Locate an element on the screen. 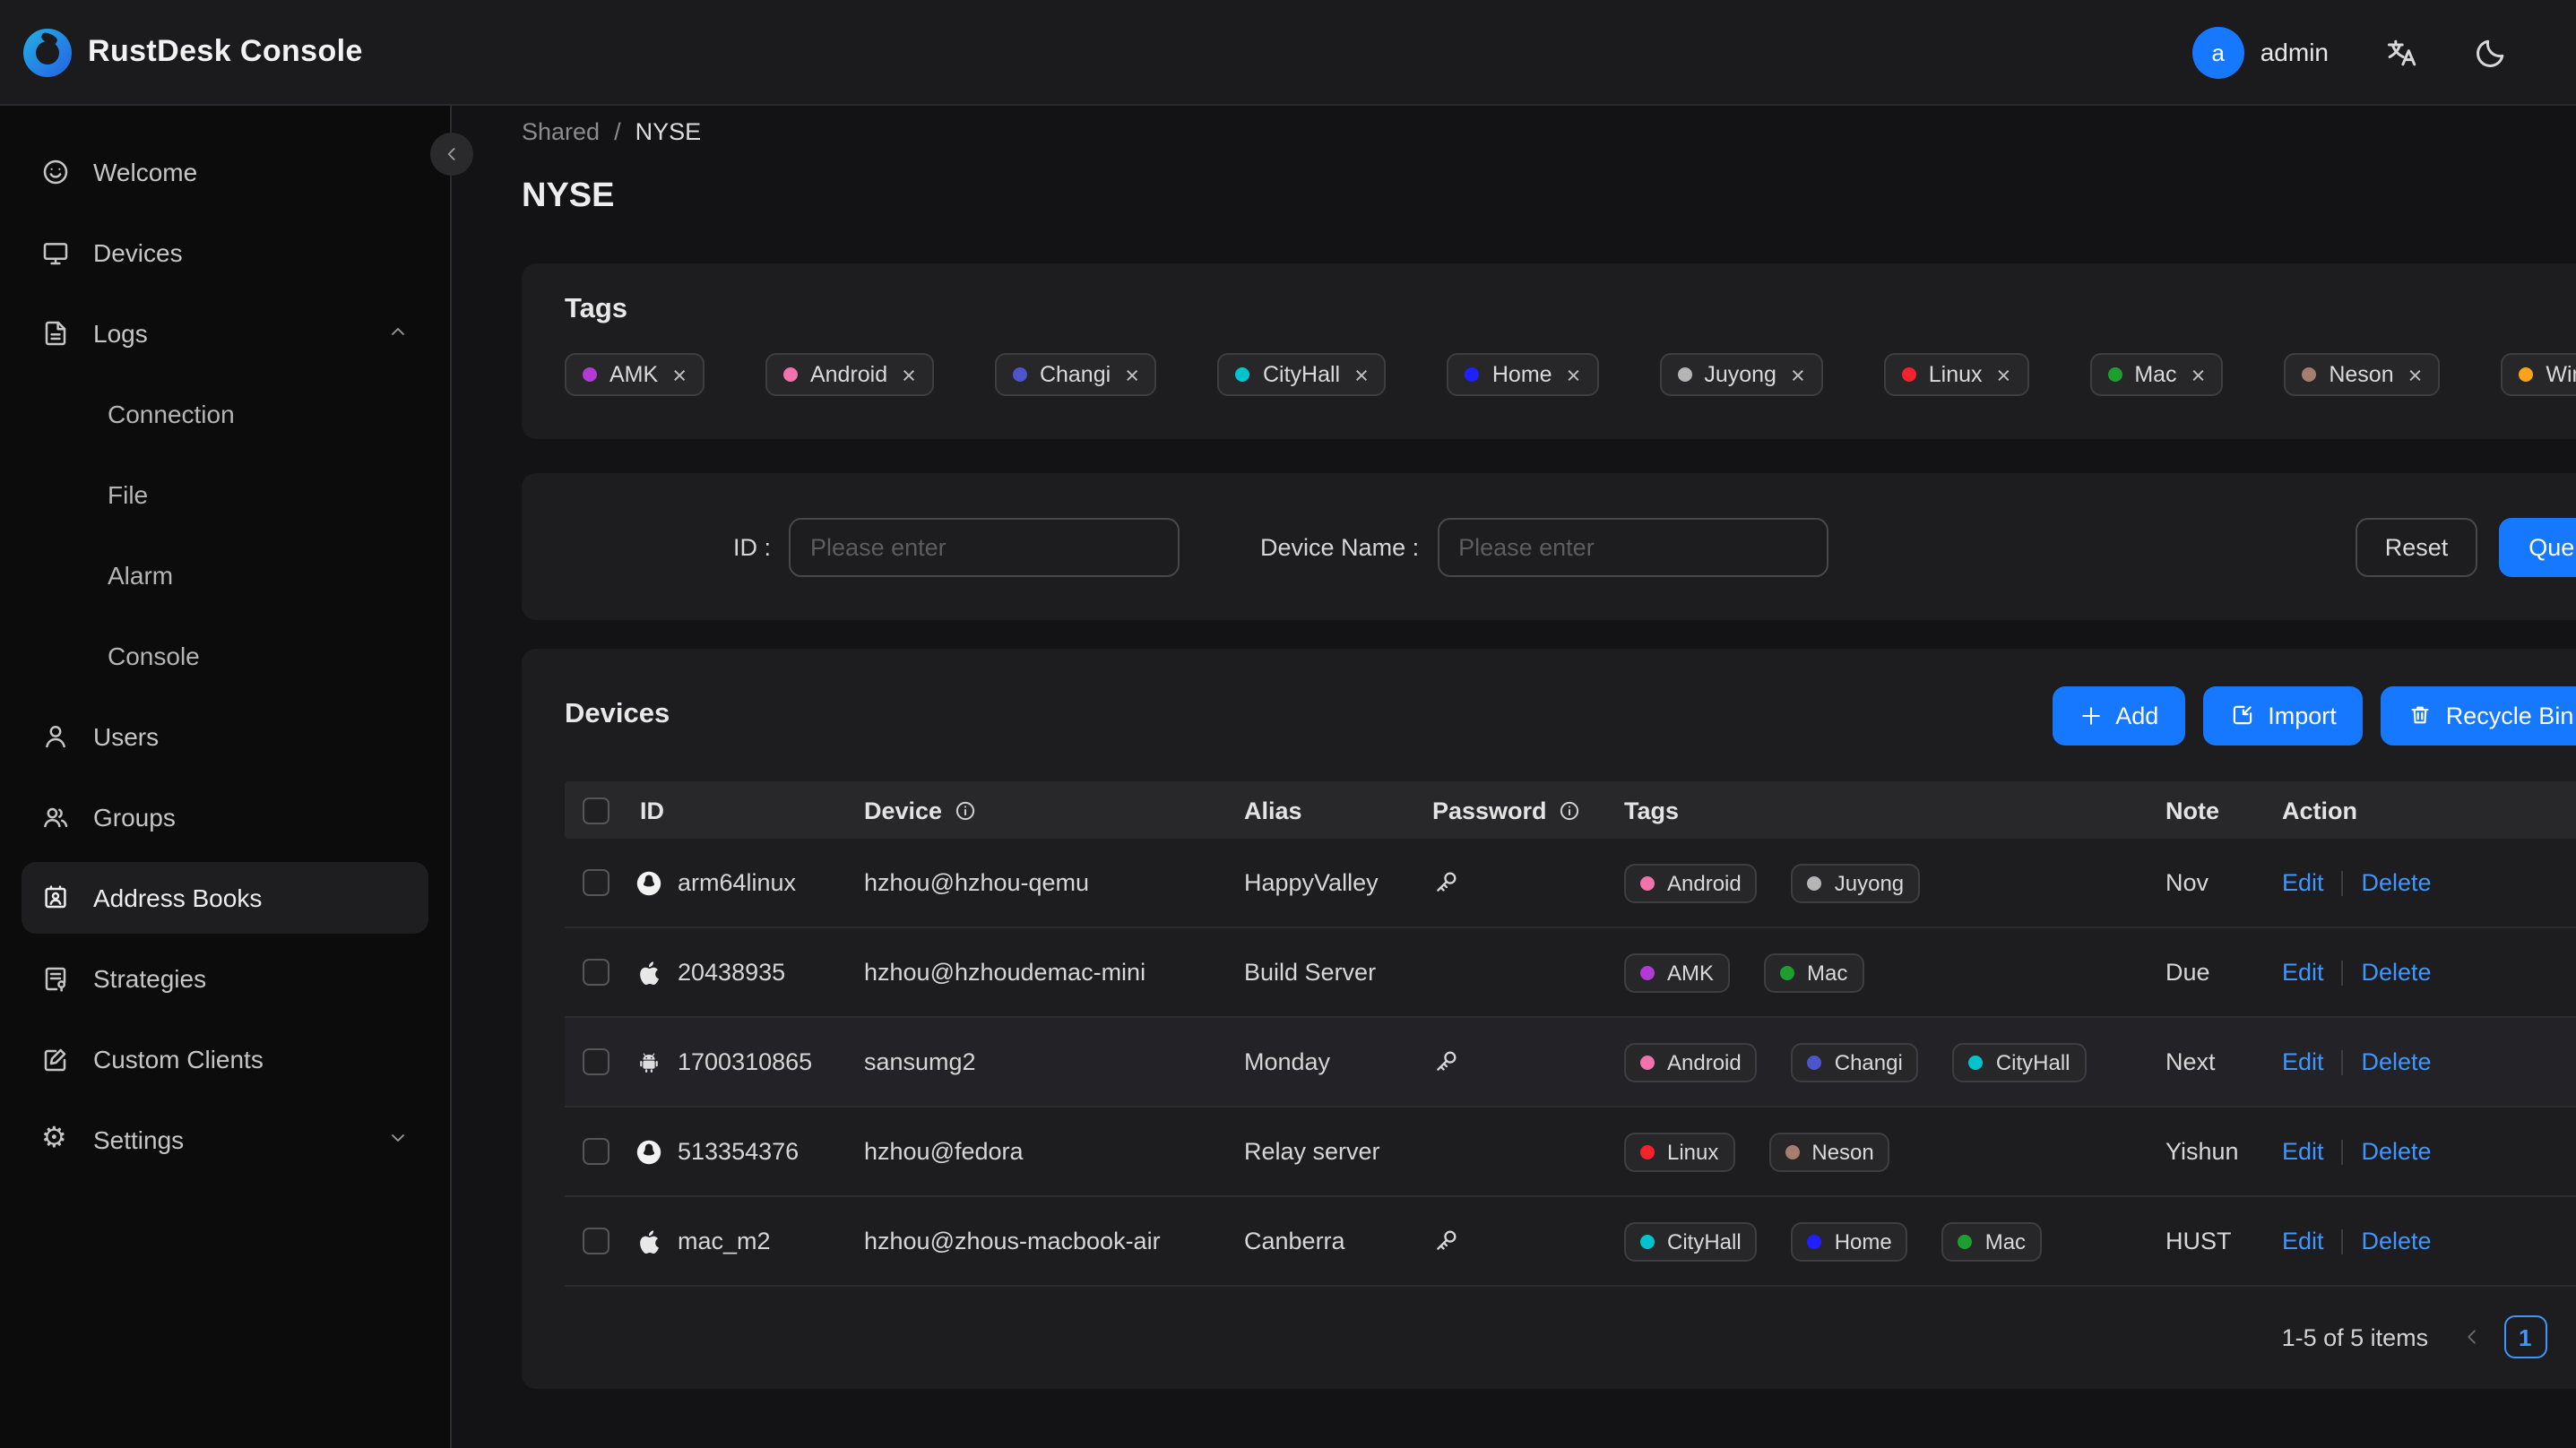 This screenshot has width=2576, height=1448. tag-label: CityHall is located at coordinates (2032, 1061).